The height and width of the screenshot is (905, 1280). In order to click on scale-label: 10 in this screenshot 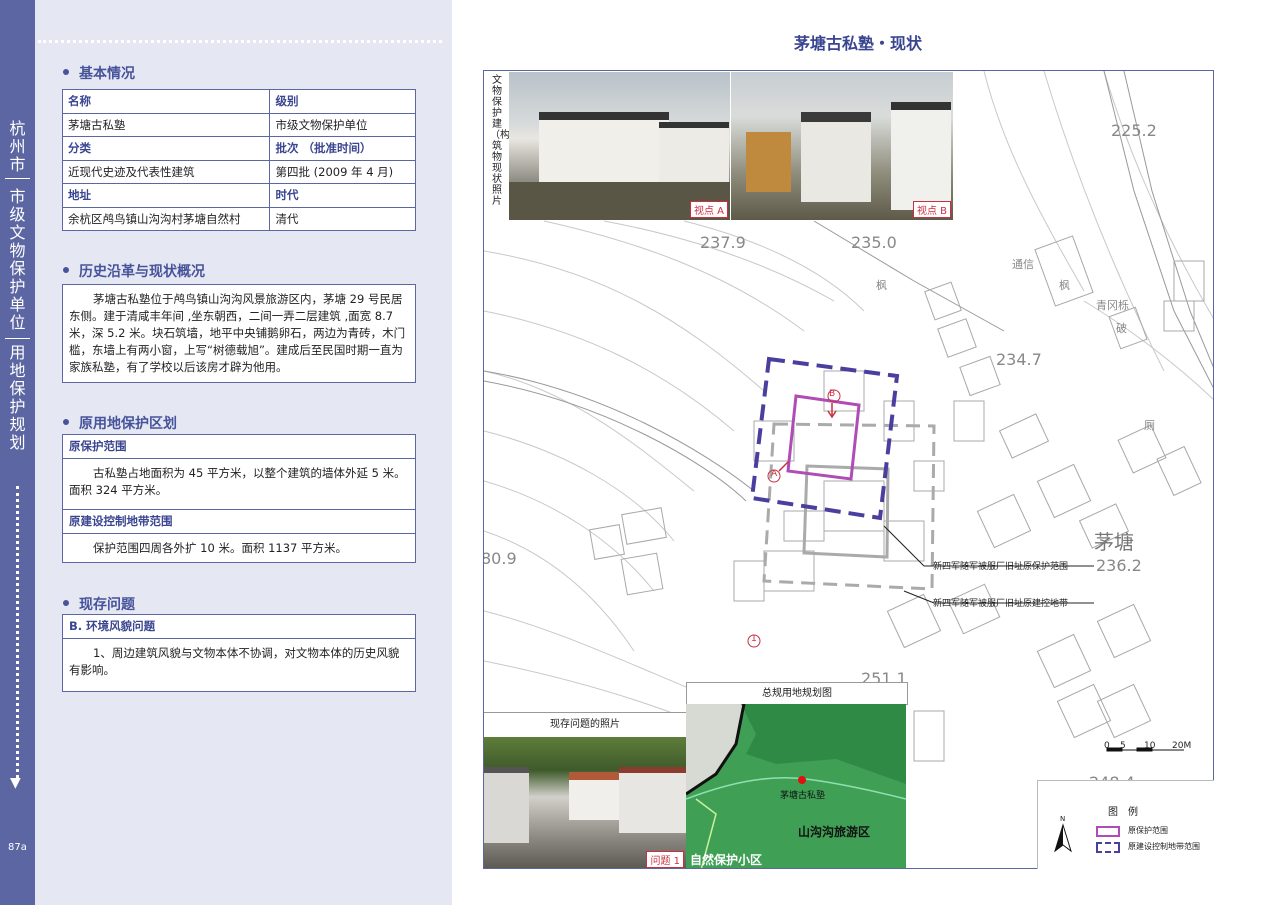, I will do `click(1150, 746)`.